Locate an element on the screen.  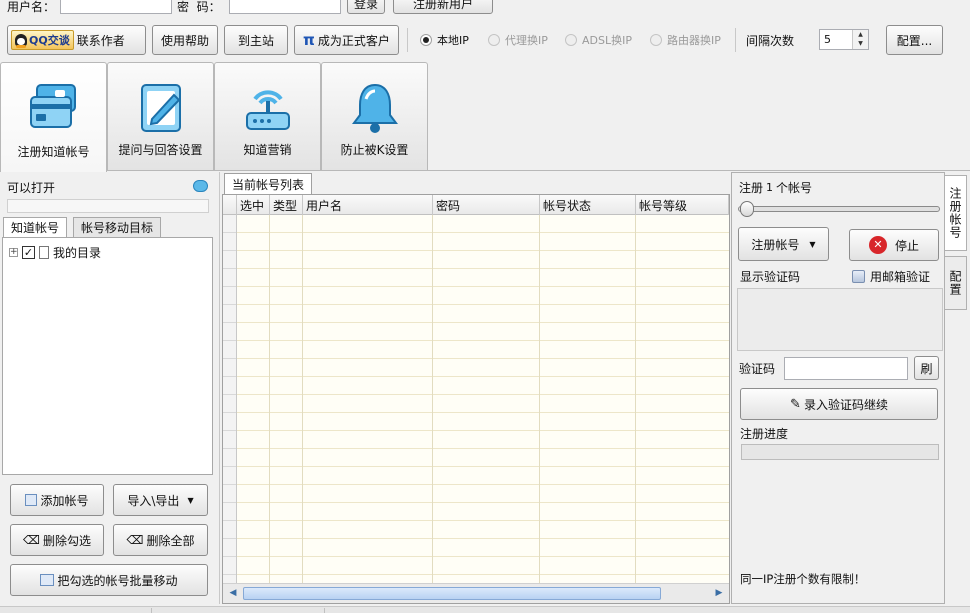
register-account-label: 注册帐号 is located at coordinates (775, 244).